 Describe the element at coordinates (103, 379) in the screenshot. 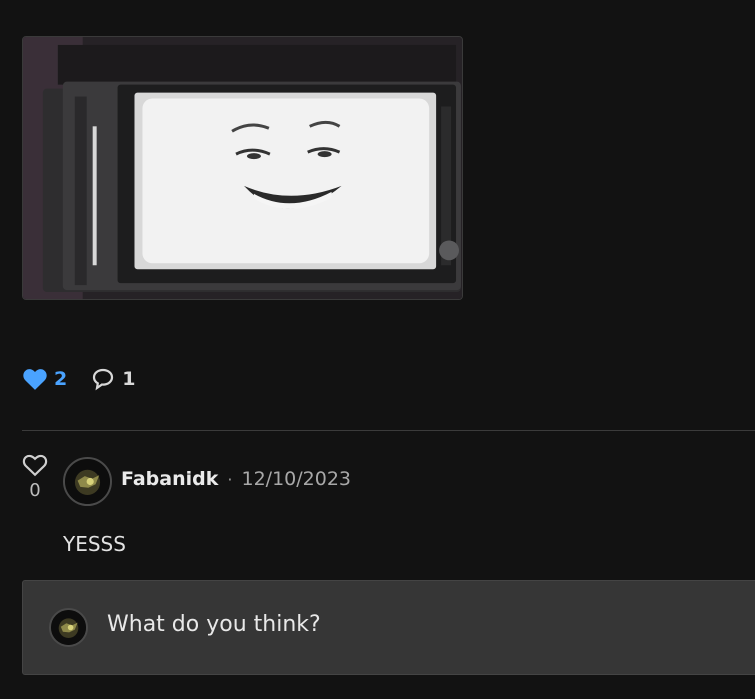

I see `speech-bubble-icon` at that location.